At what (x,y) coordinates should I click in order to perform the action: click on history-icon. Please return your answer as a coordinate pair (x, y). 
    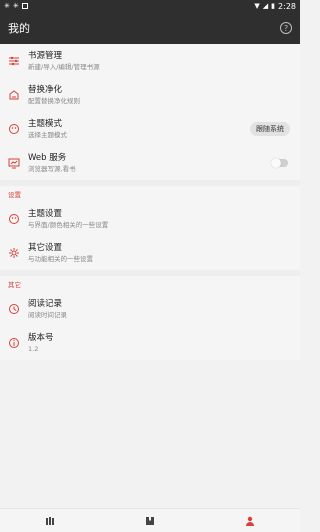
    Looking at the image, I should click on (14, 309).